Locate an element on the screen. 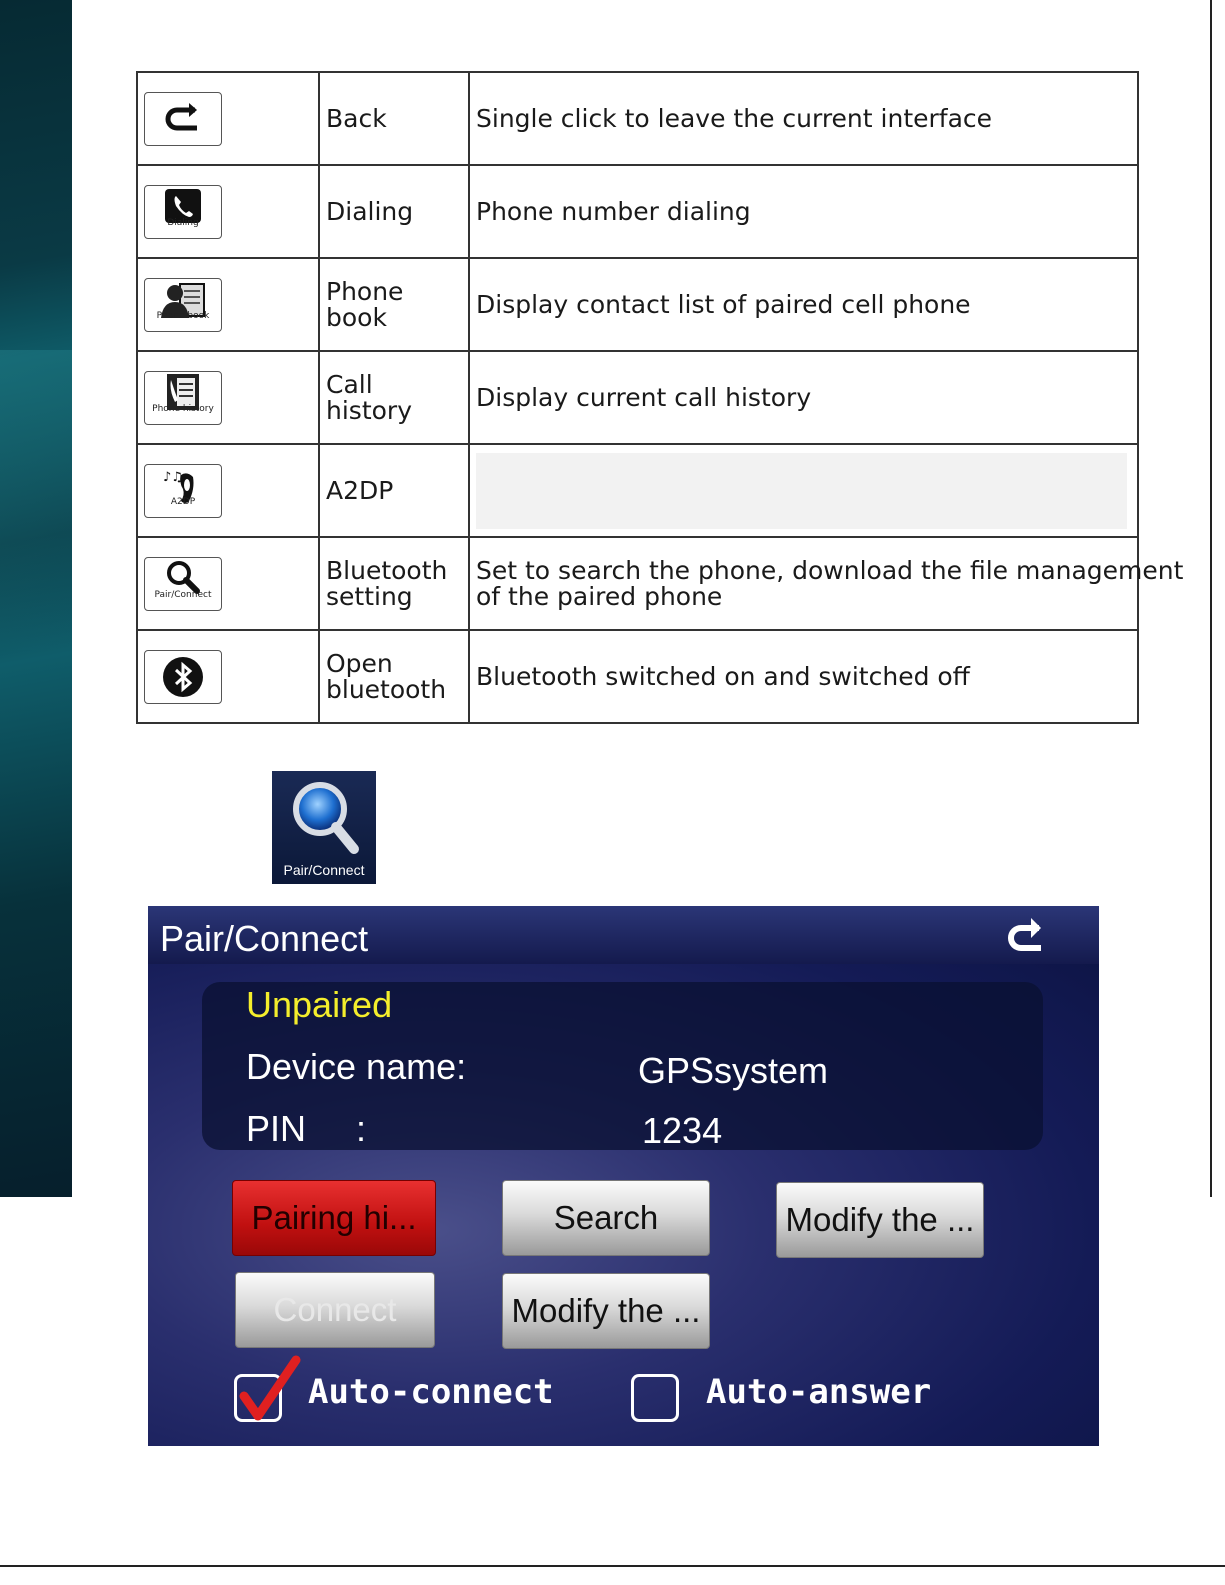 The image size is (1225, 1585). screen-title: Pair/Connect is located at coordinates (264, 938).